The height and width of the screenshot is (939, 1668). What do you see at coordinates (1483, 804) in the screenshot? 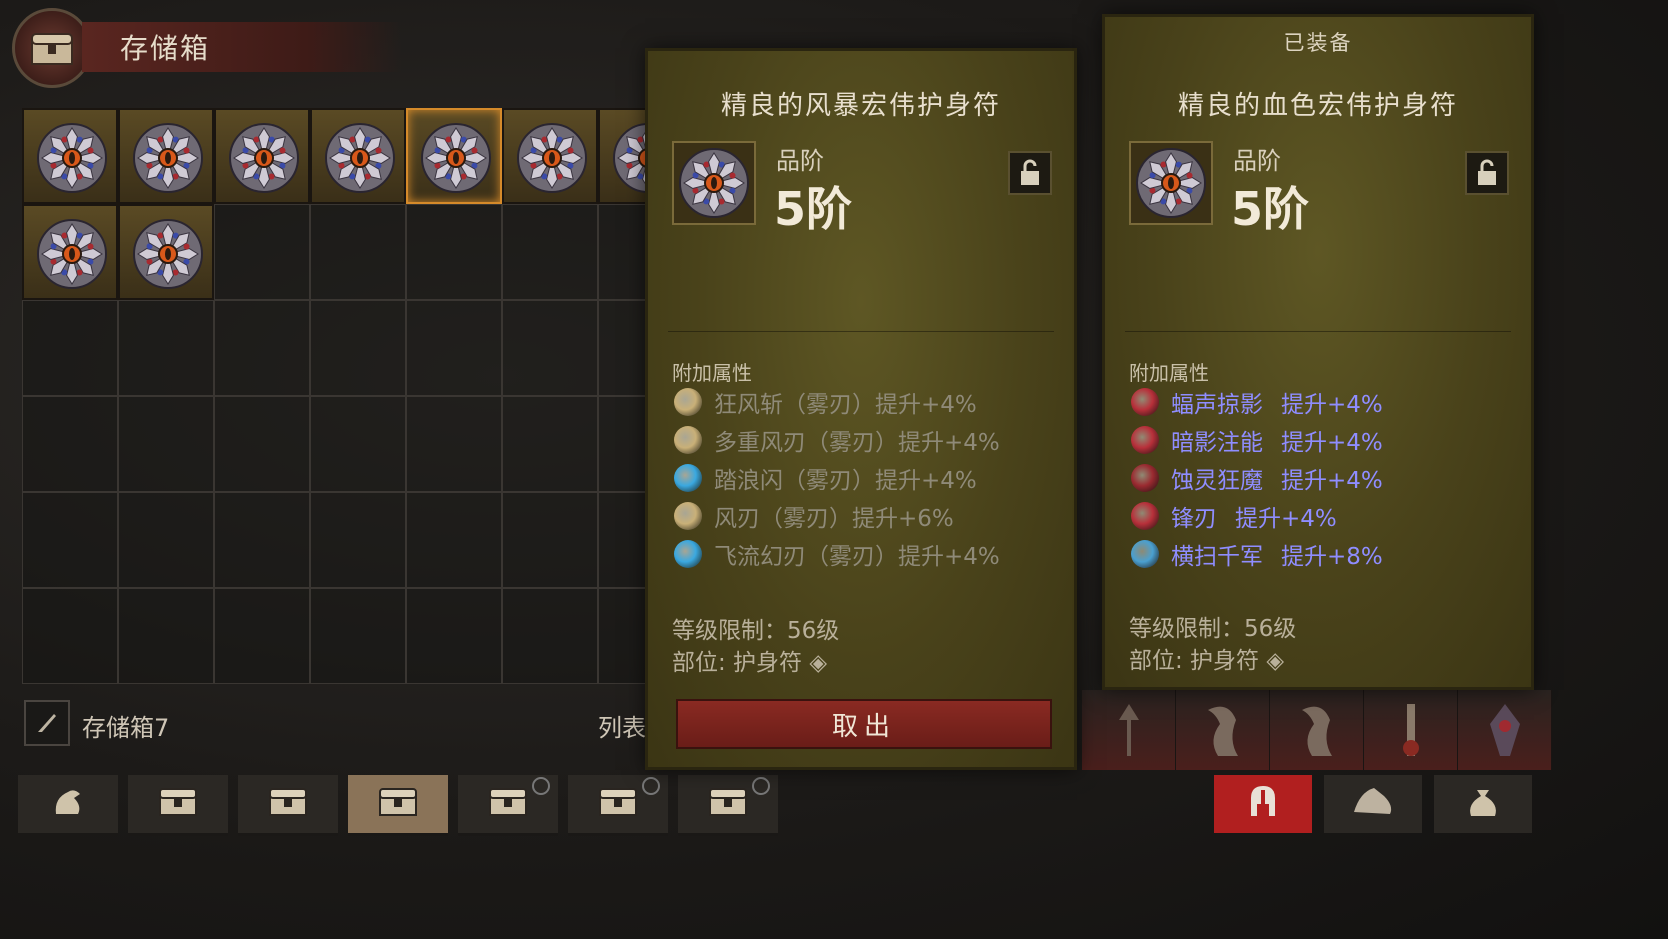
I see `inventory-tab-pouch` at bounding box center [1483, 804].